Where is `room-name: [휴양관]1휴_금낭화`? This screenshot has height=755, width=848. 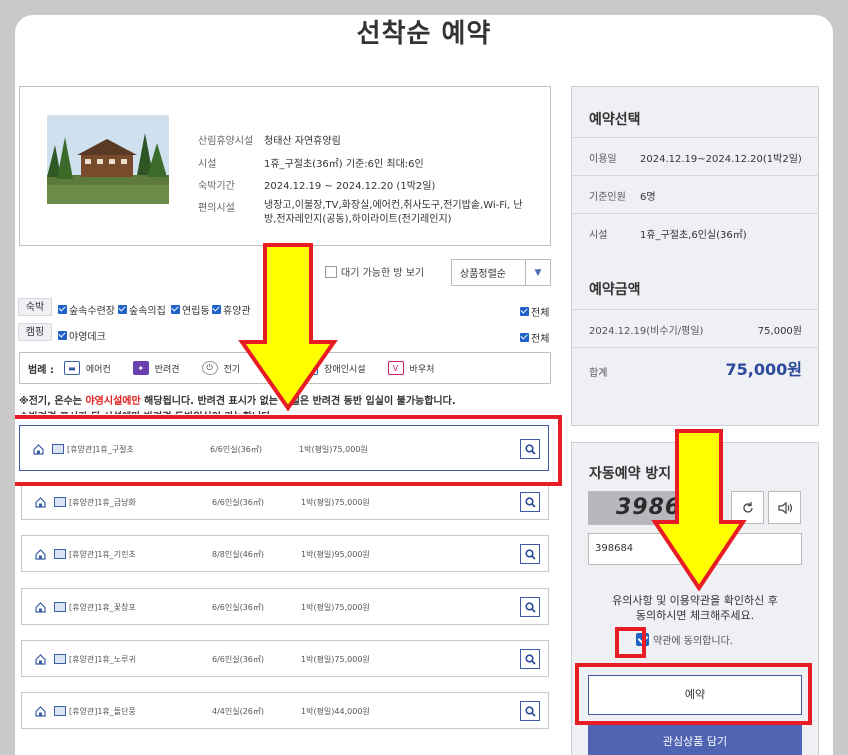 room-name: [휴양관]1휴_금낭화 is located at coordinates (102, 502).